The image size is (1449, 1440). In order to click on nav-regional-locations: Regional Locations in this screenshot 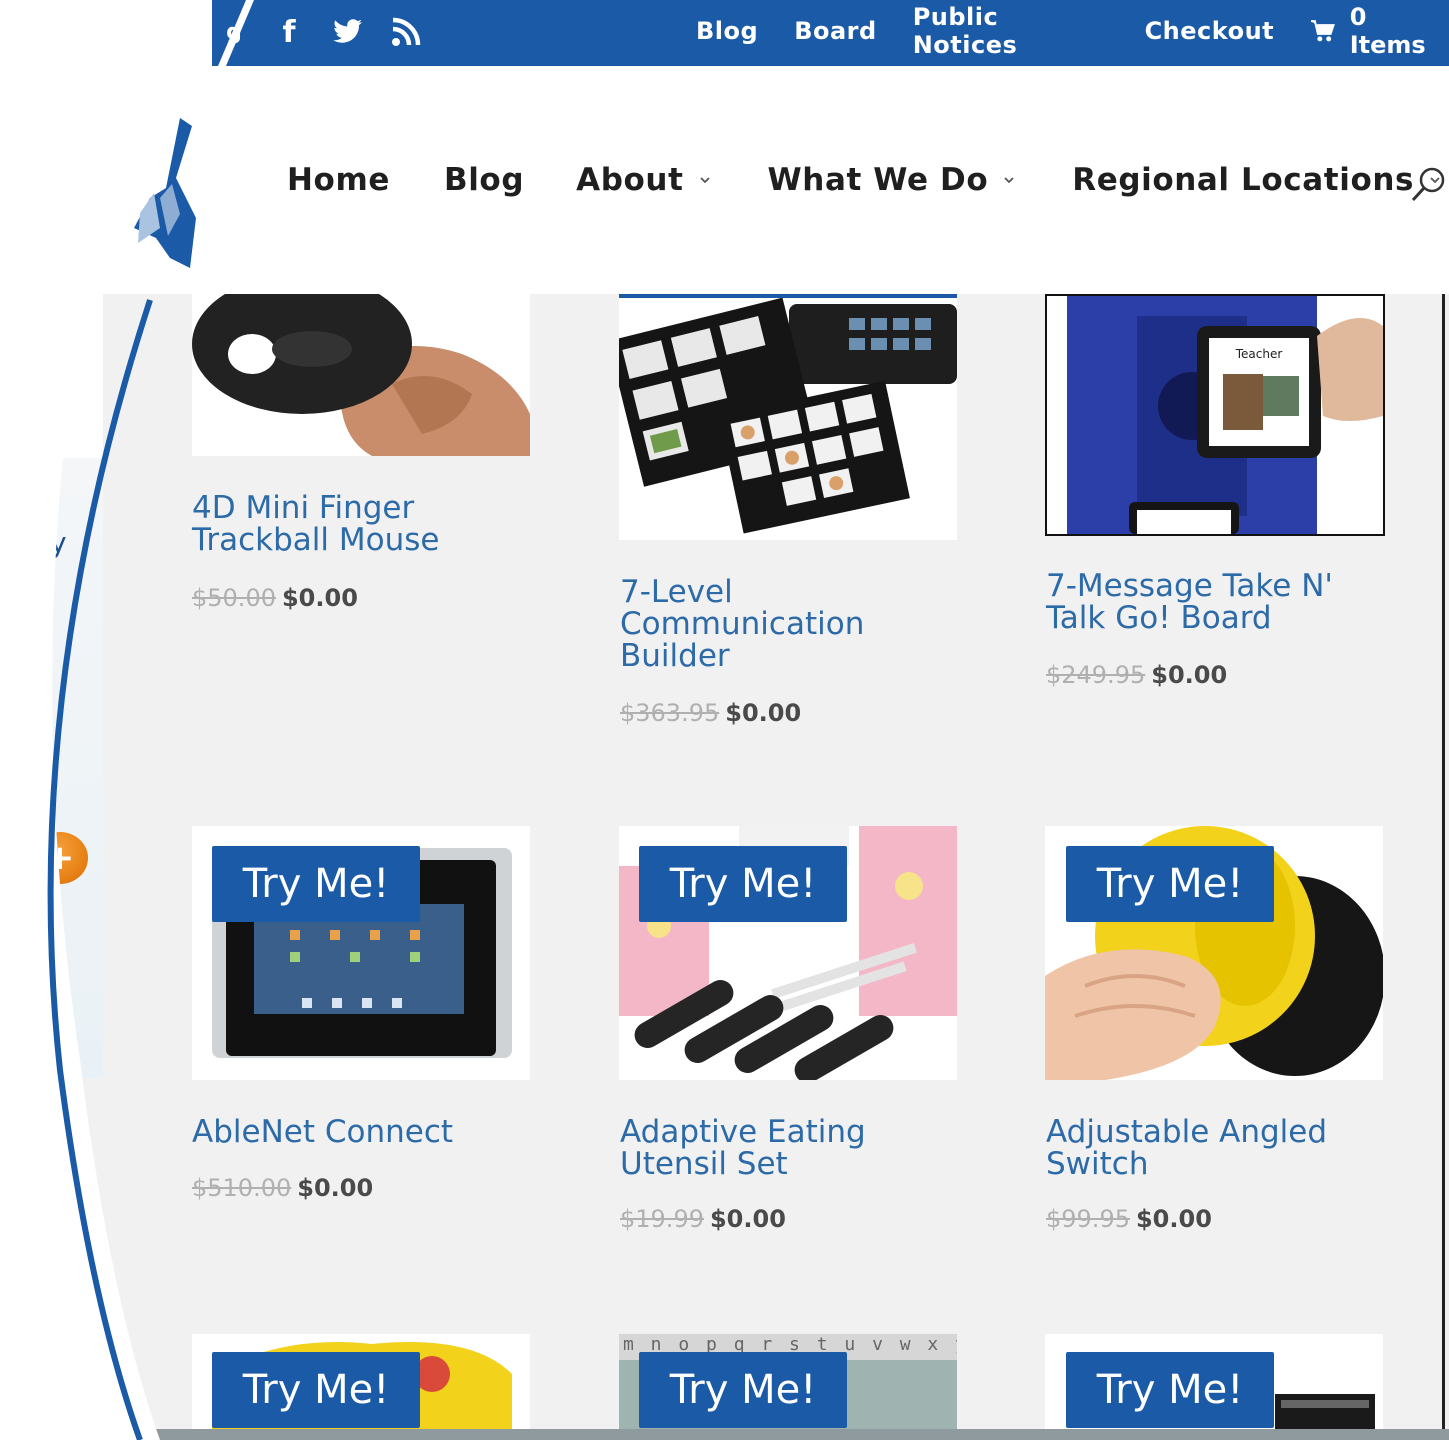, I will do `click(1257, 180)`.